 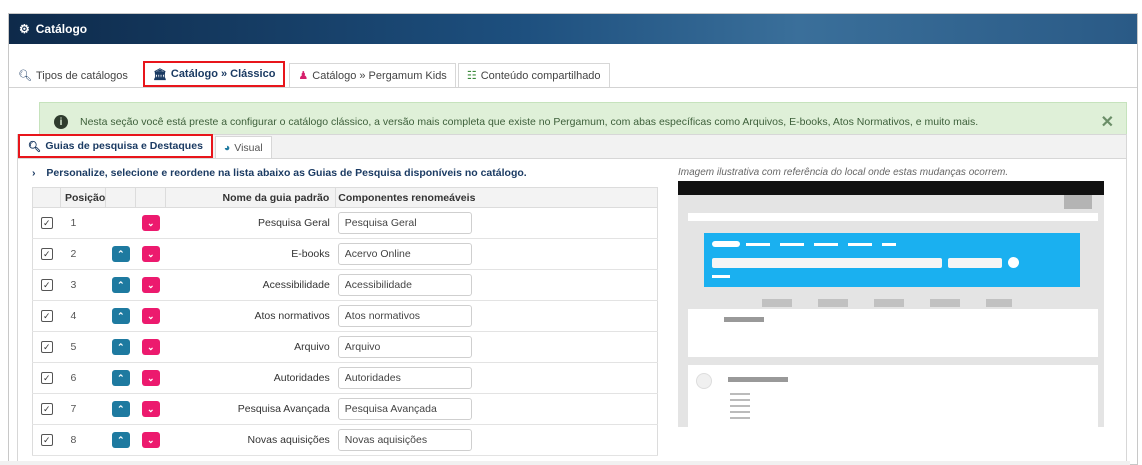 I want to click on tab-conteudo-compartilhado: ☷︎ Conteúdo compartilhado, so click(x=533, y=75).